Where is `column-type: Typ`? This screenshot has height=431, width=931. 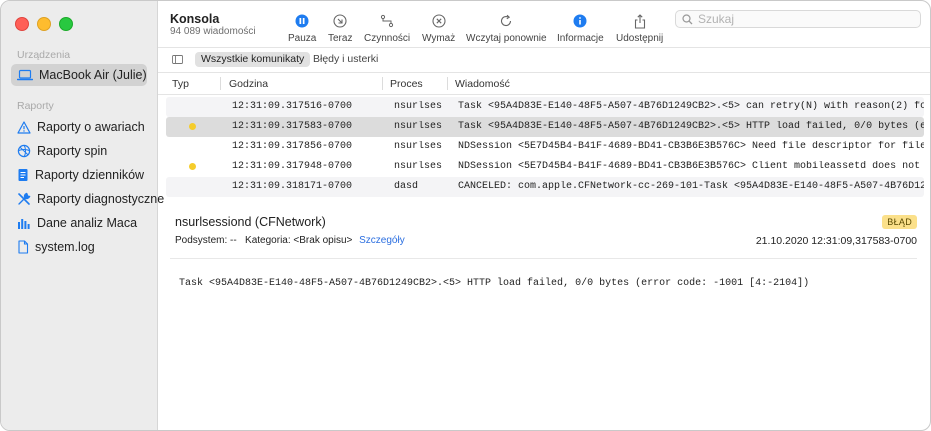 column-type: Typ is located at coordinates (180, 84).